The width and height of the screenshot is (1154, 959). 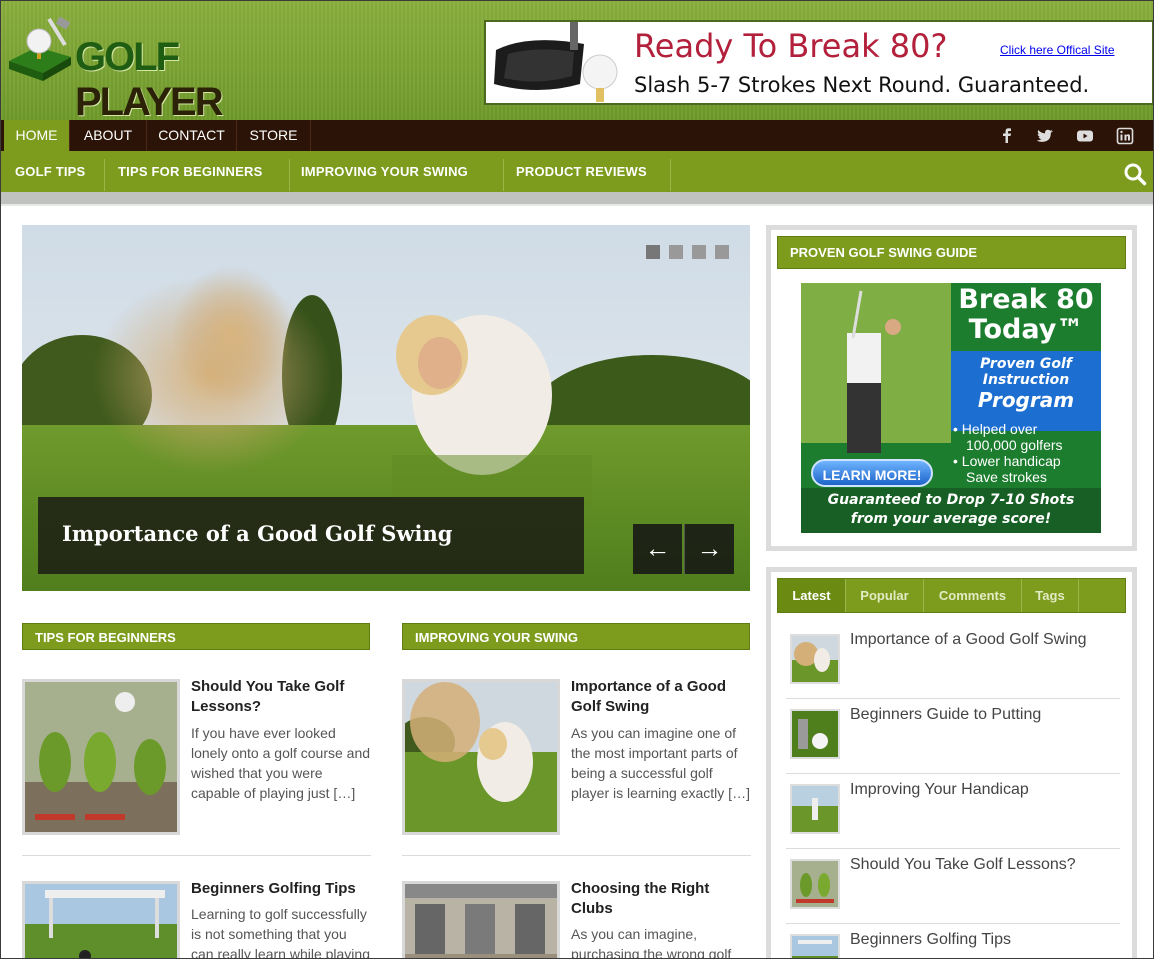 I want to click on ad-box-line3: Program, so click(x=1026, y=400).